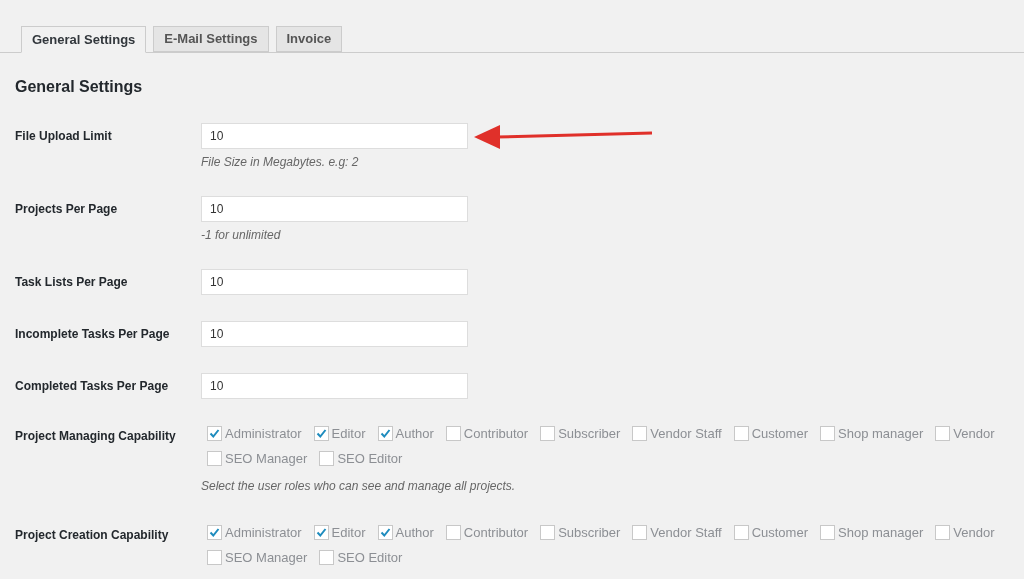 The image size is (1024, 579). What do you see at coordinates (92, 386) in the screenshot?
I see `field-label: Completed Tasks Per Page` at bounding box center [92, 386].